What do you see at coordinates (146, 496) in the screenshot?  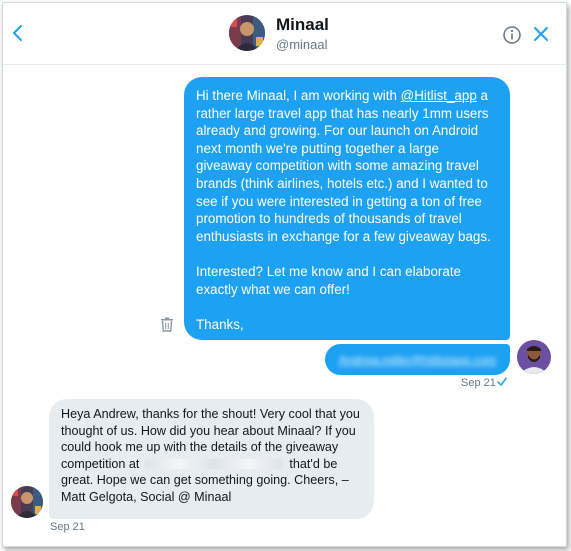 I see `message-line: Matt Gelgota, Social @ Minaal` at bounding box center [146, 496].